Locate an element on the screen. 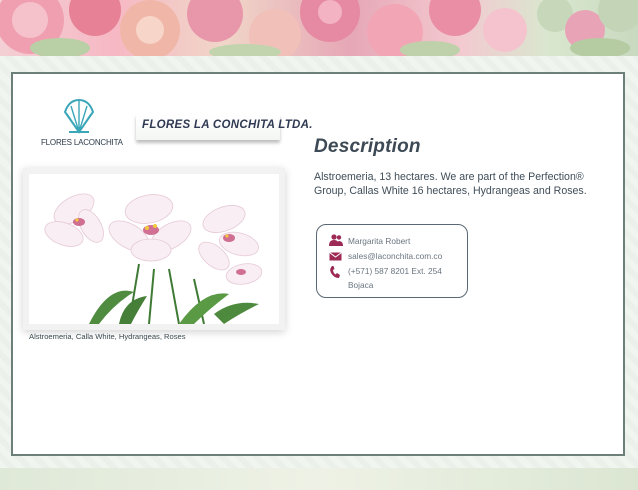 This screenshot has height=490, width=638. mail-icon is located at coordinates (335, 256).